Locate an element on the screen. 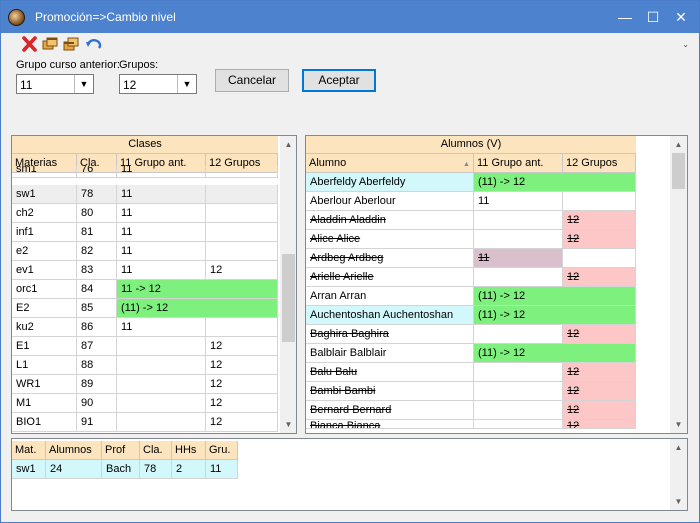  table-cell-name: Bernard Bernard is located at coordinates (390, 410).